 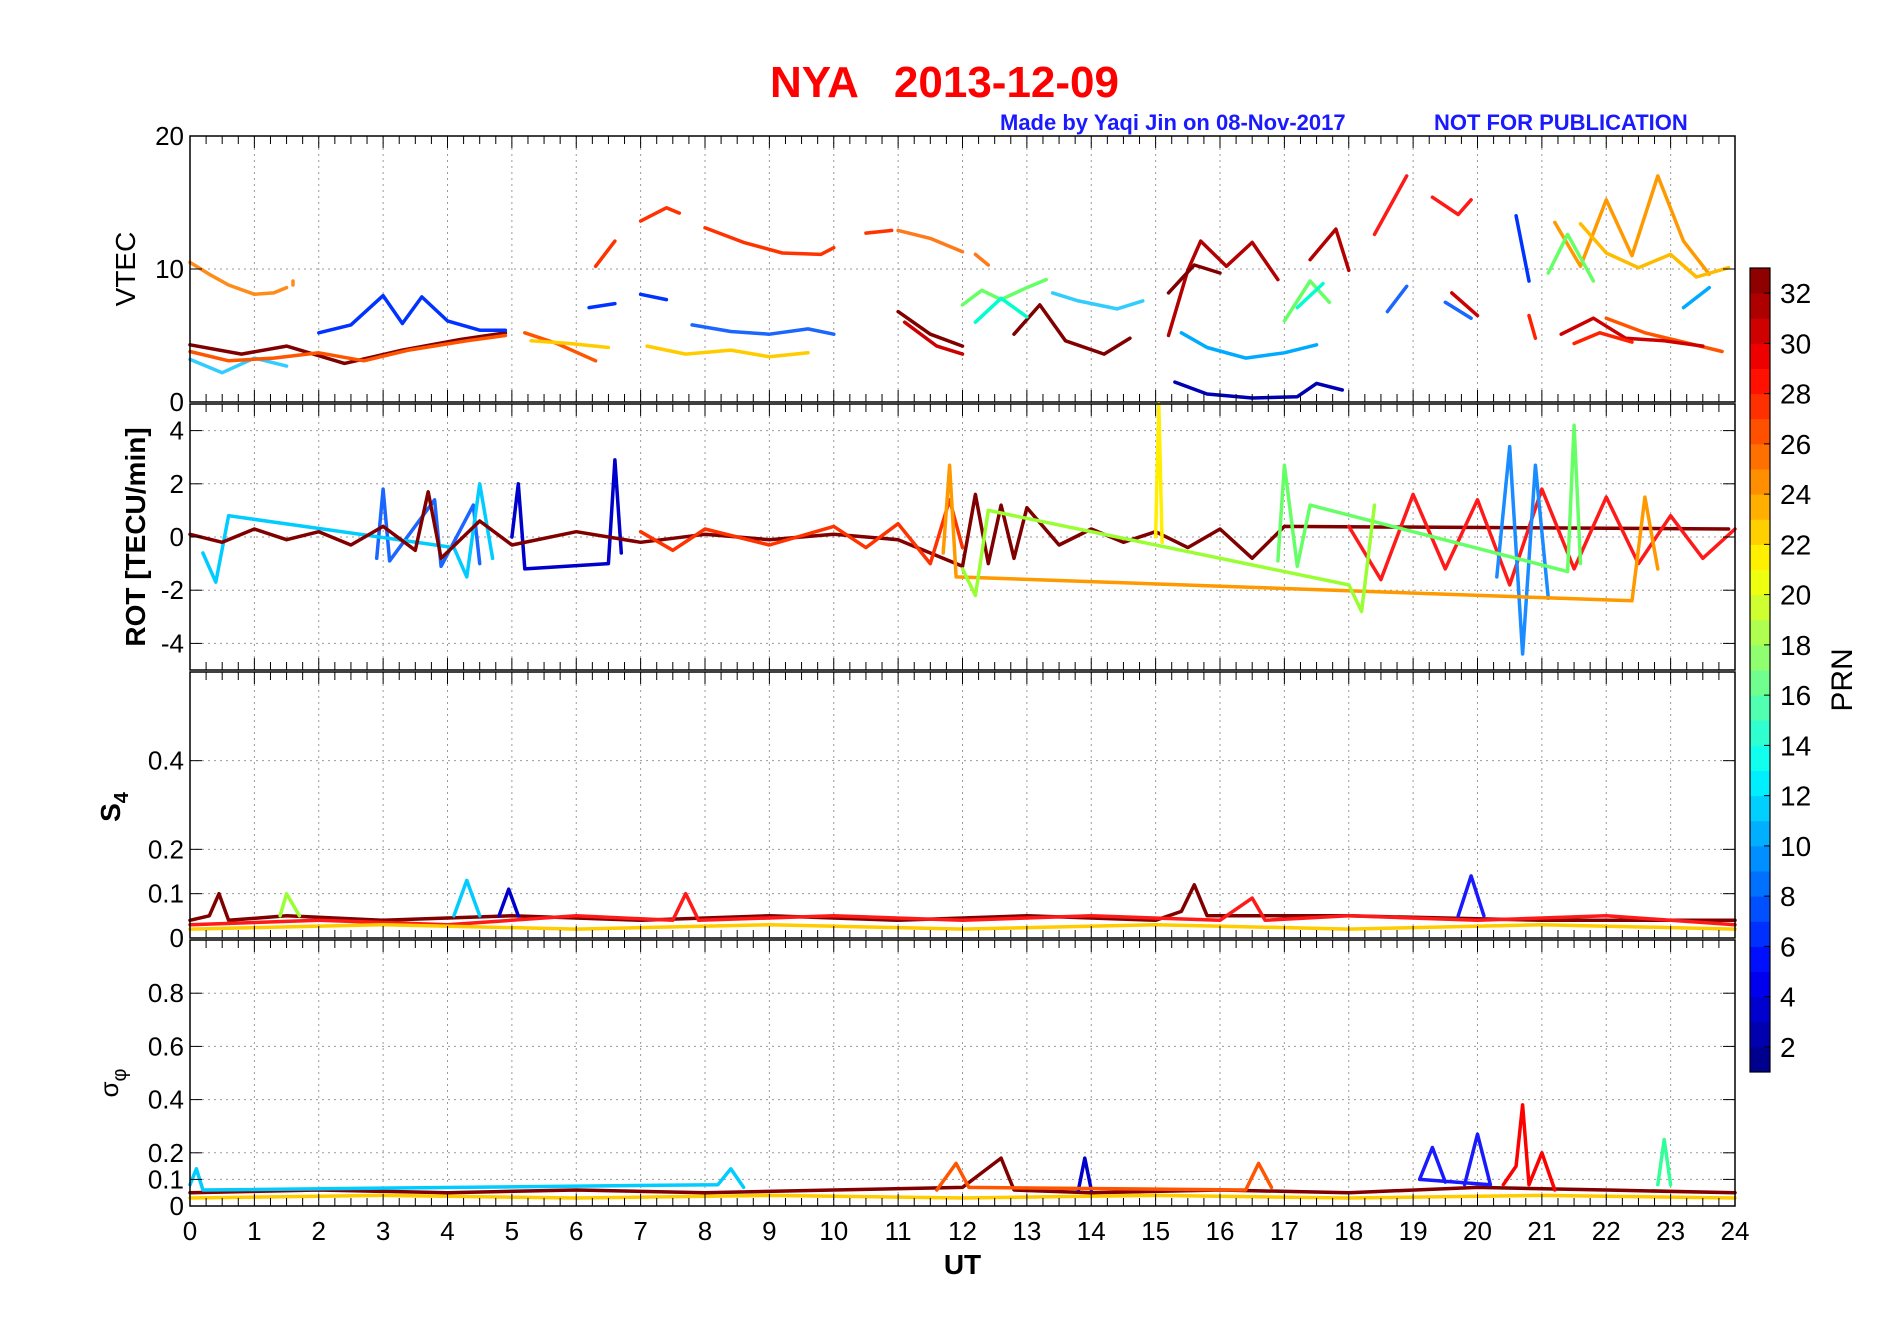 What do you see at coordinates (1795, 494) in the screenshot?
I see `colorbar-tick-label: 24` at bounding box center [1795, 494].